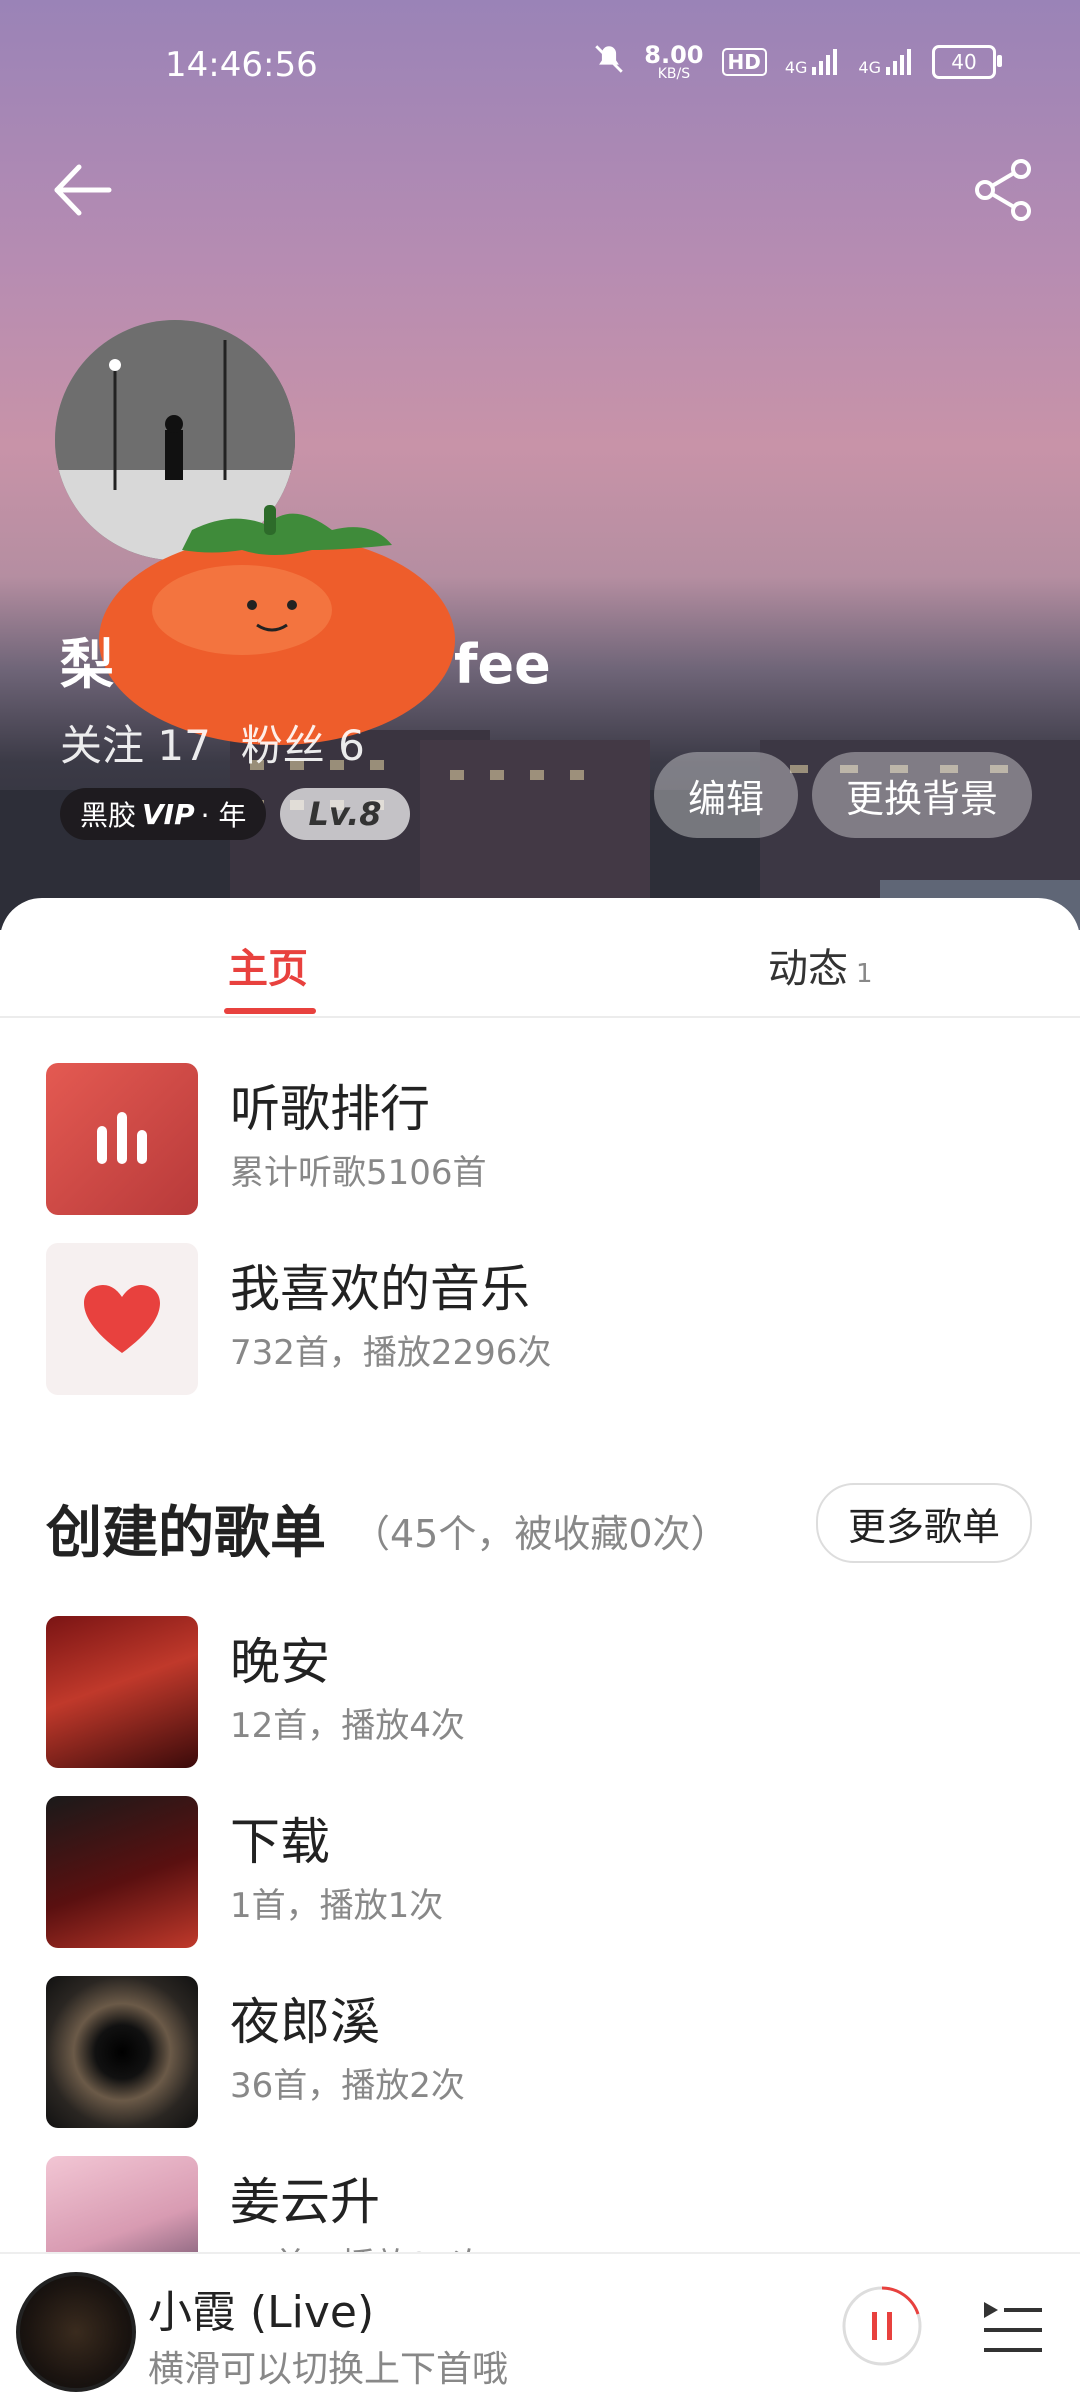 Image resolution: width=1080 pixels, height=2402 pixels. Describe the element at coordinates (967, 61) in the screenshot. I see `battery-icon: 40` at that location.